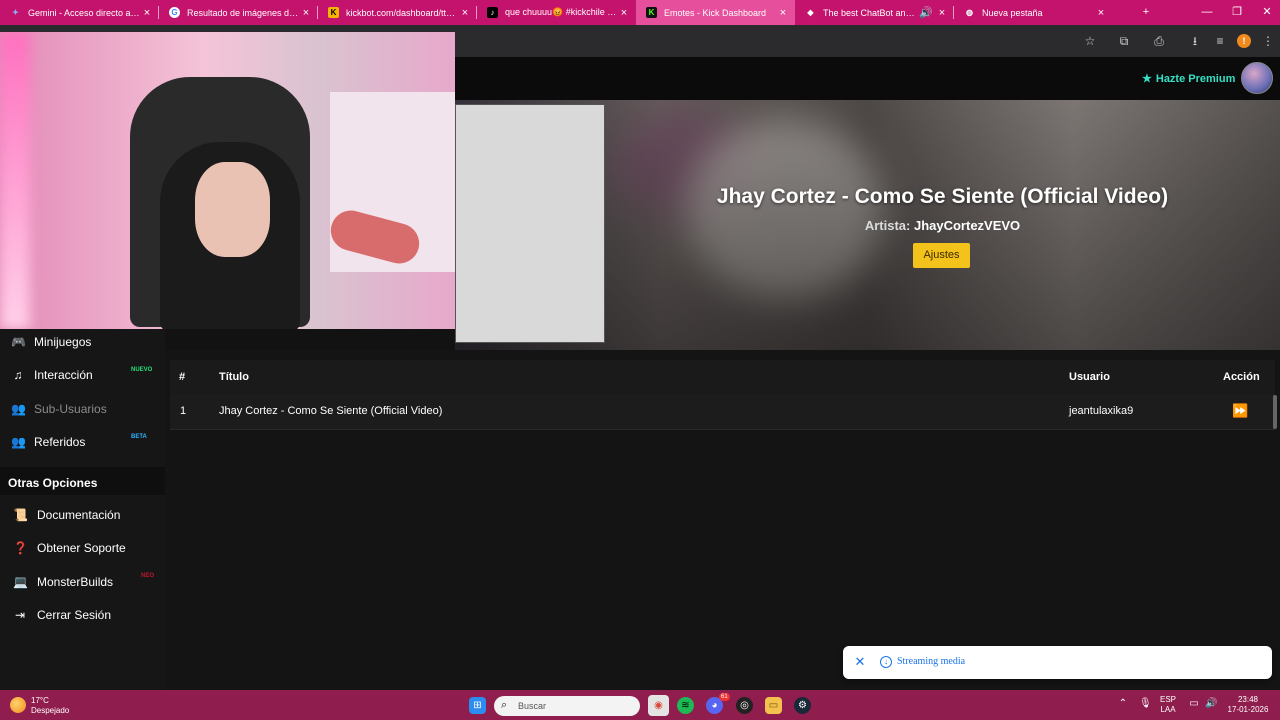 This screenshot has width=1280, height=720. What do you see at coordinates (18, 409) in the screenshot?
I see `users-icon: 👥` at bounding box center [18, 409].